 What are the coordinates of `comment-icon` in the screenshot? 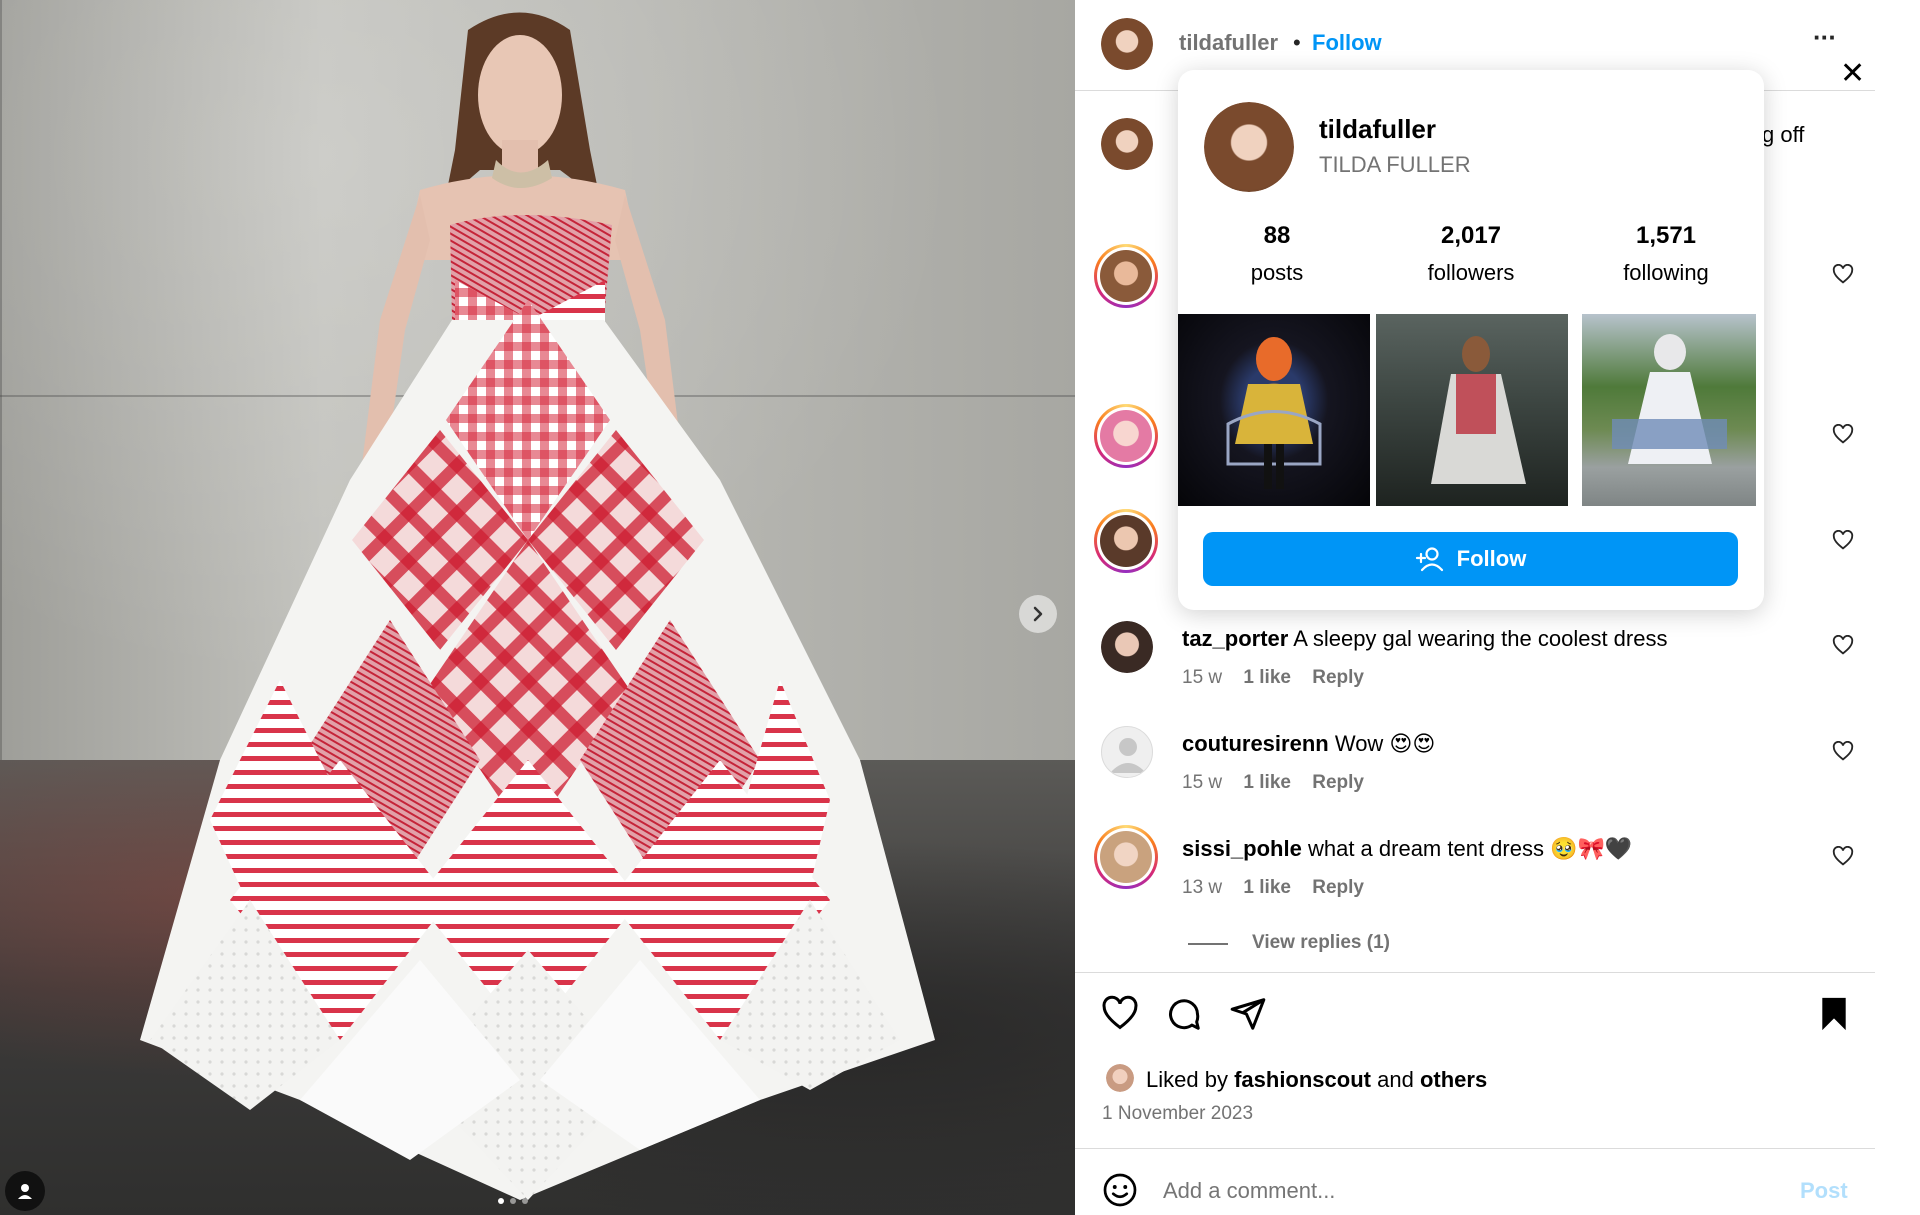 It's located at (1184, 1014).